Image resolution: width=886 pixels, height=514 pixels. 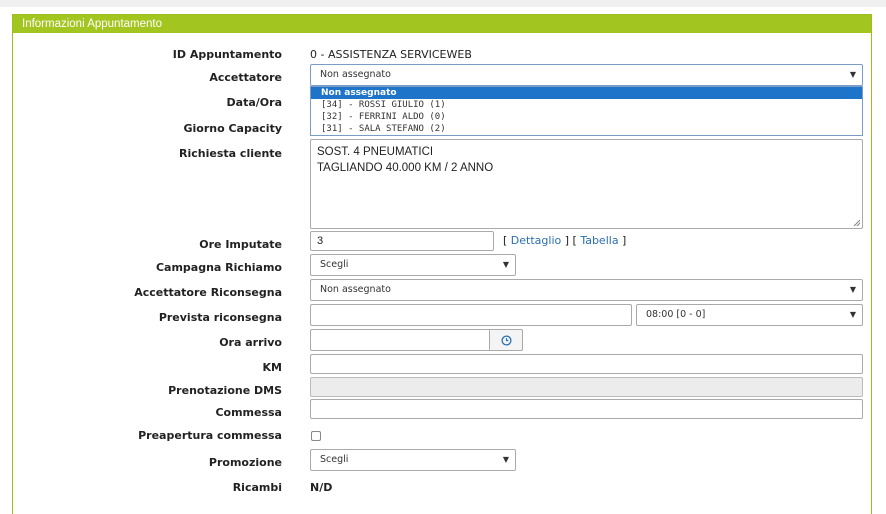 I want to click on clock-icon, so click(x=506, y=340).